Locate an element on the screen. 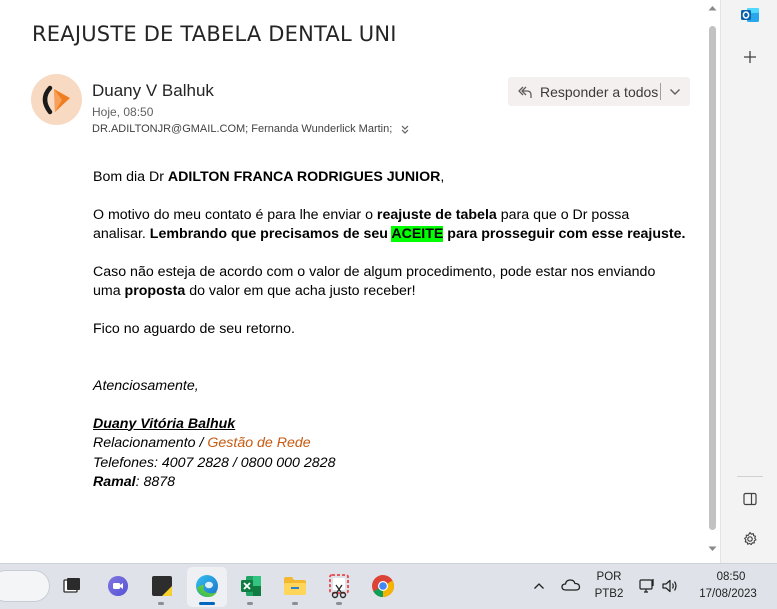 The height and width of the screenshot is (609, 777). greeting-suffix: , is located at coordinates (442, 177).